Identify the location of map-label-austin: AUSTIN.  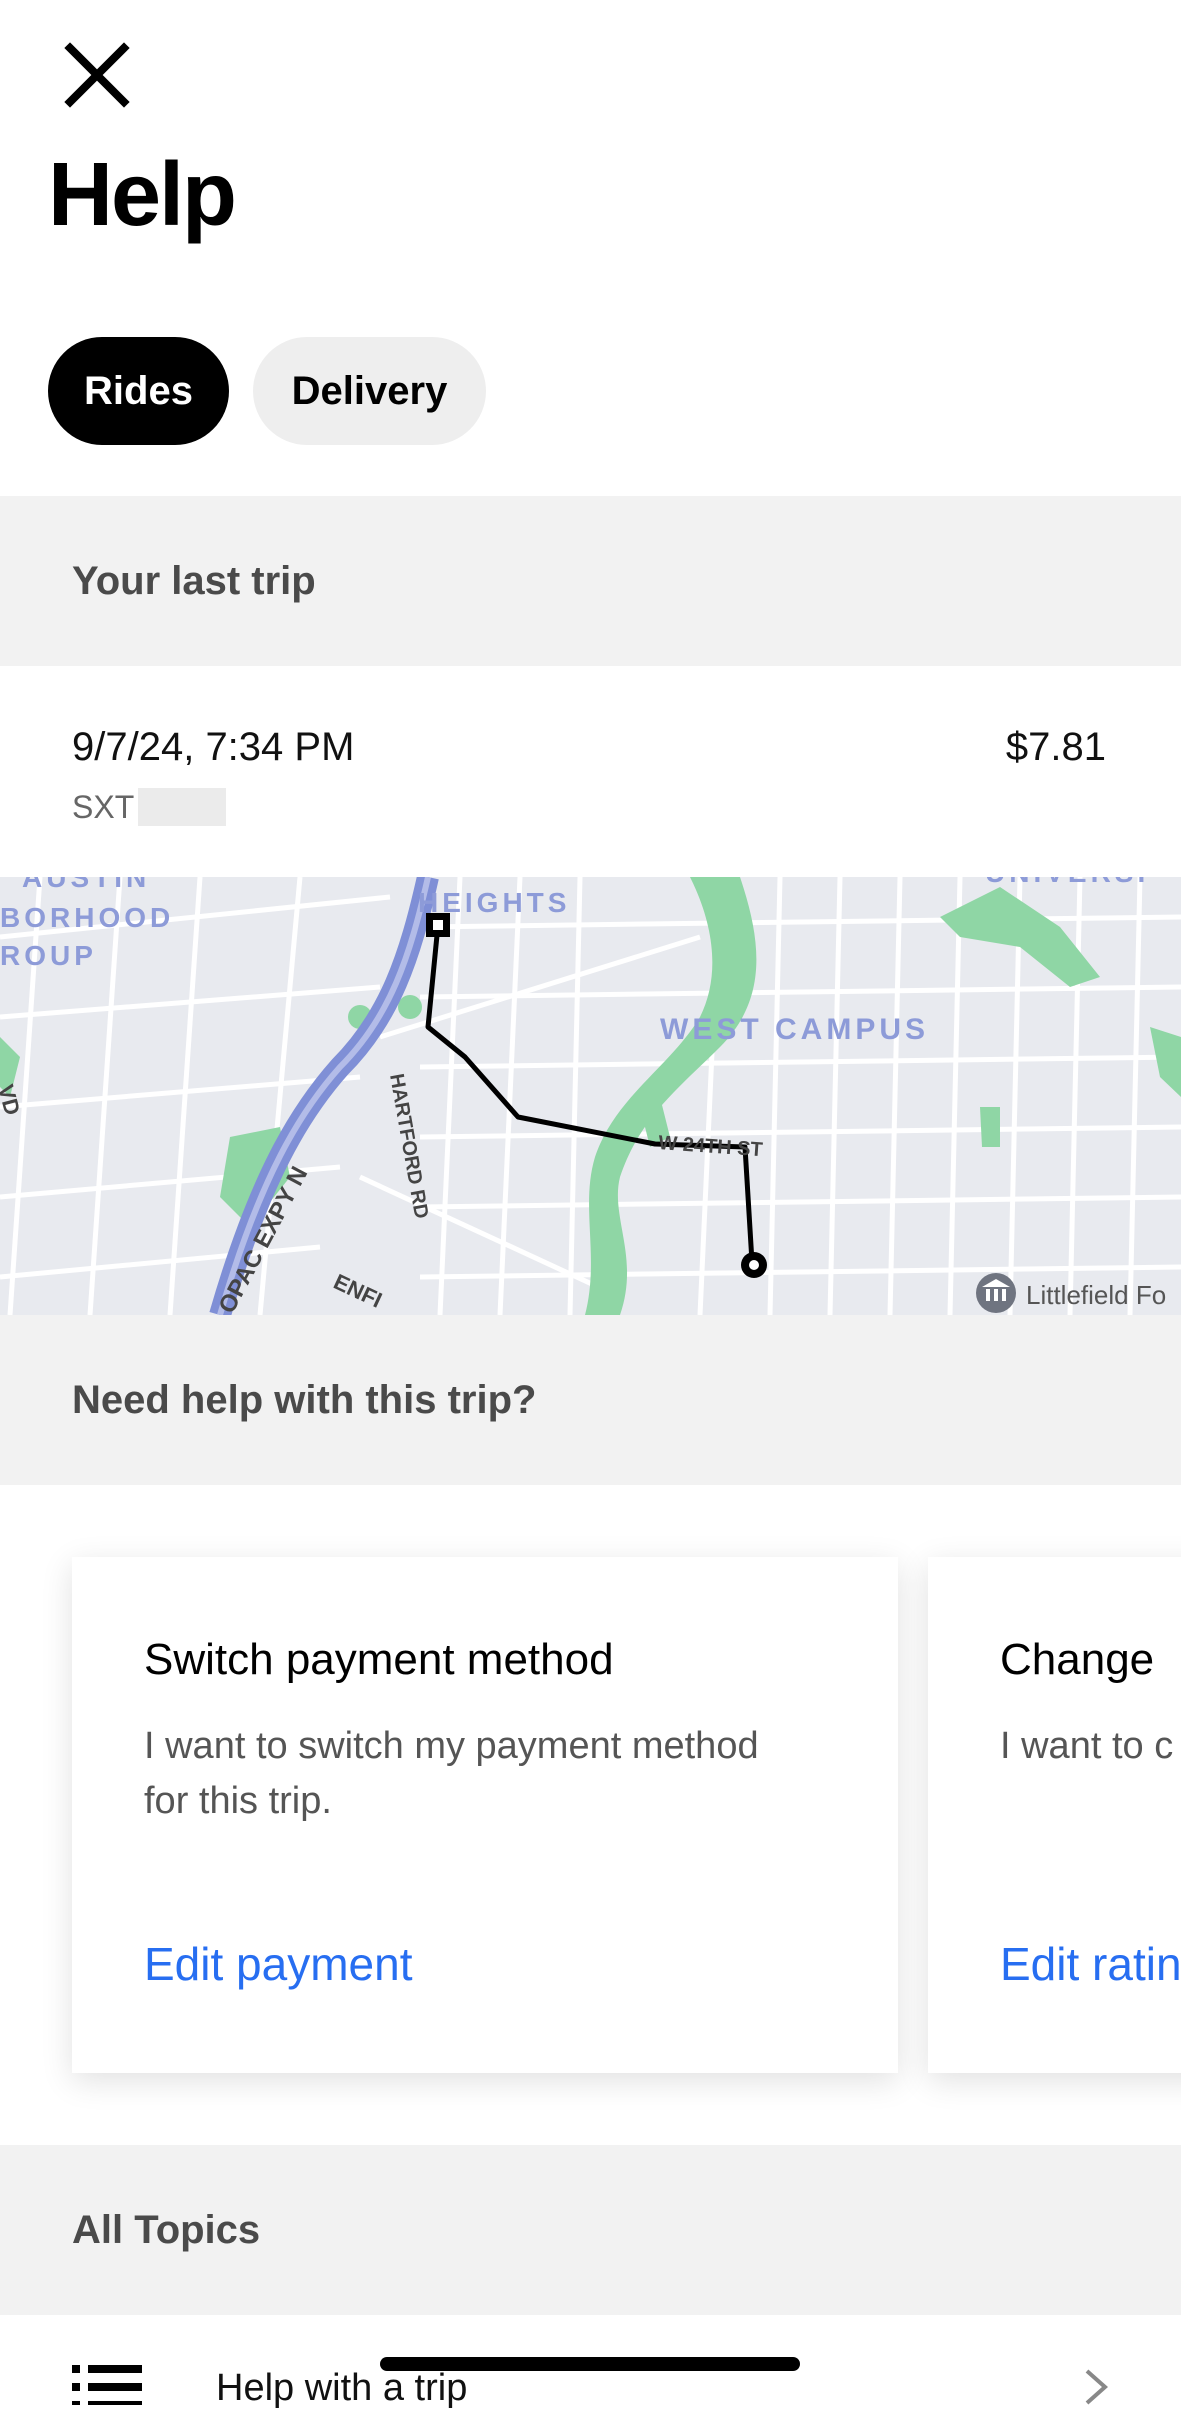
(86, 885).